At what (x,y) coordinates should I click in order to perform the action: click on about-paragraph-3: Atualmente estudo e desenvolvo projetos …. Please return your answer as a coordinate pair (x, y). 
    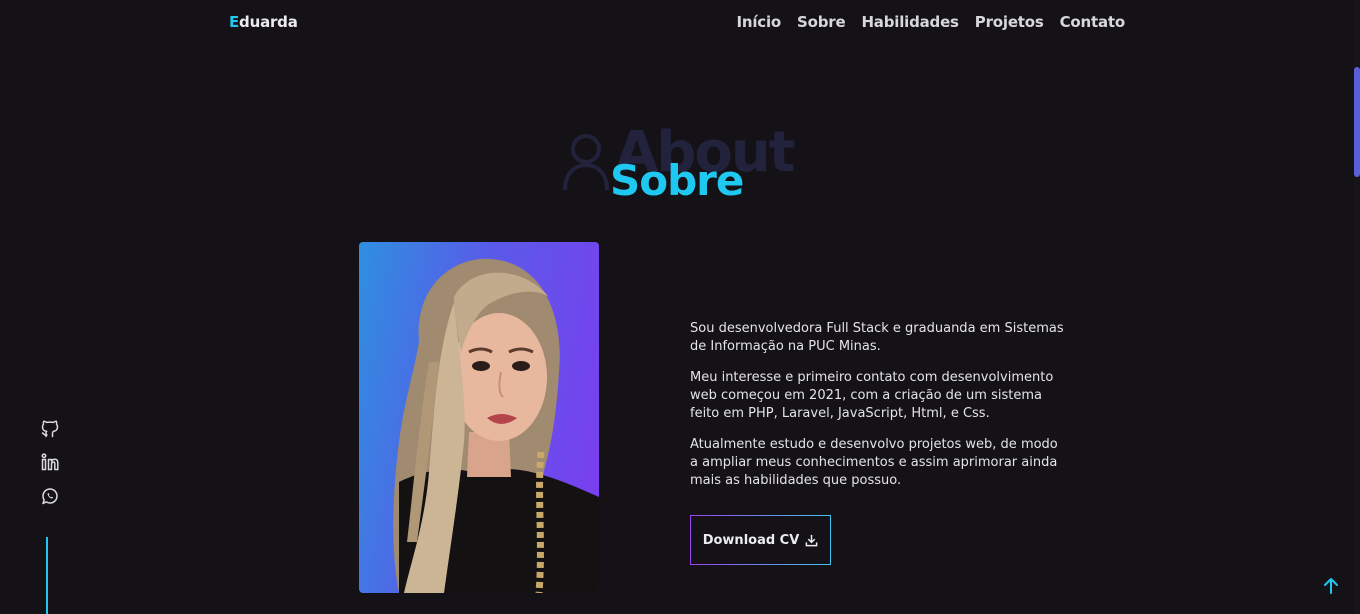
    Looking at the image, I should click on (874, 462).